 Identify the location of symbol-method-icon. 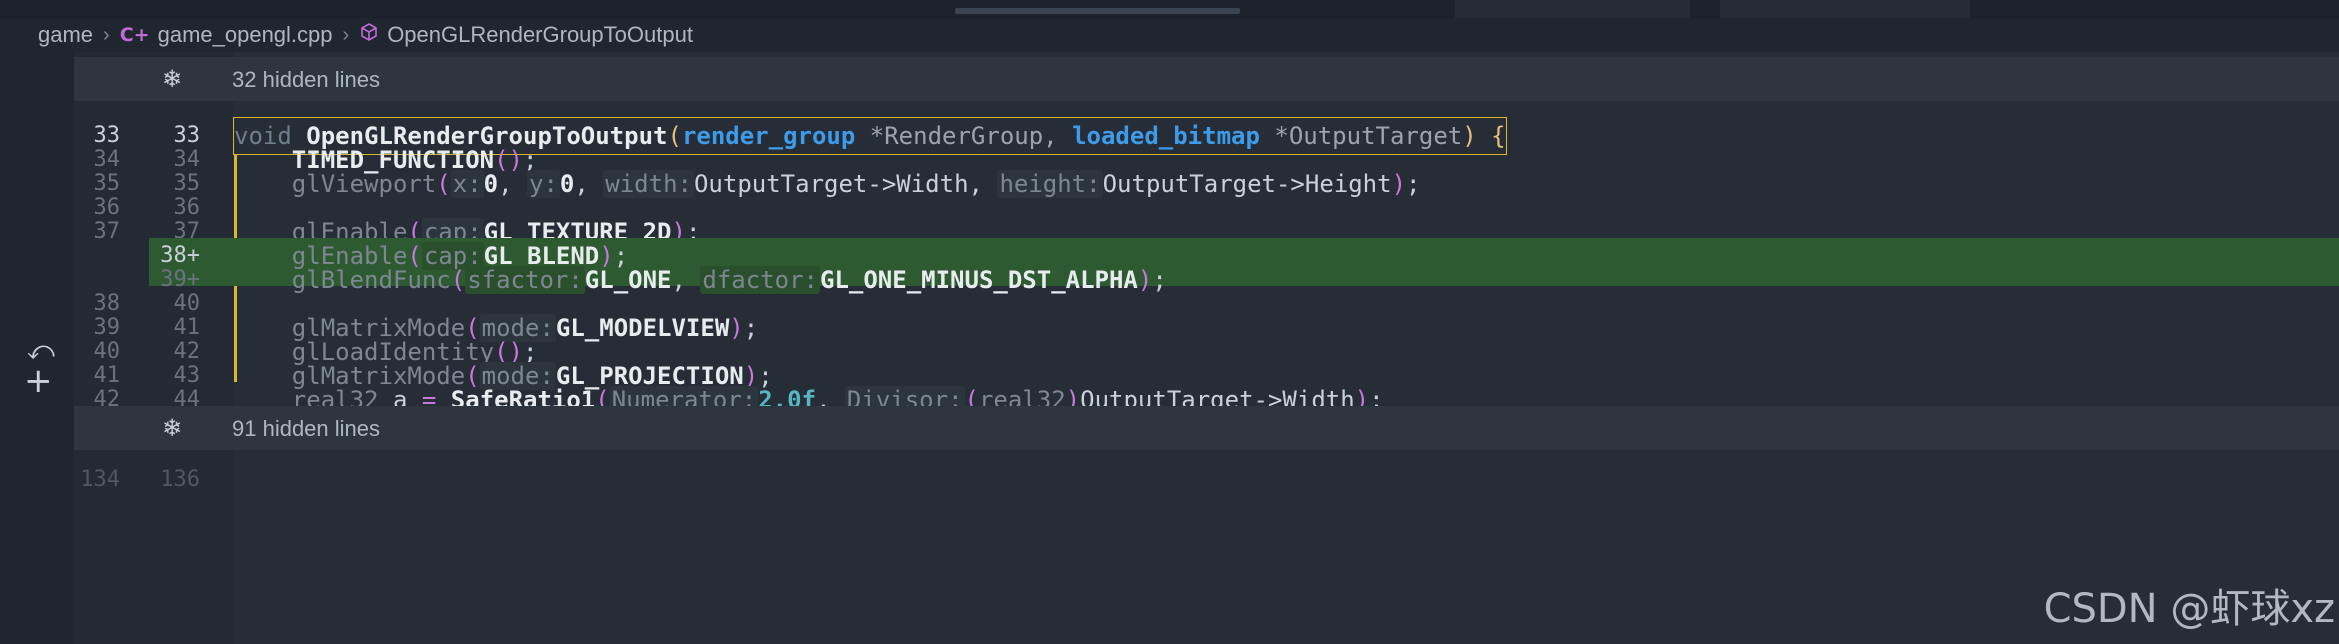
(369, 35).